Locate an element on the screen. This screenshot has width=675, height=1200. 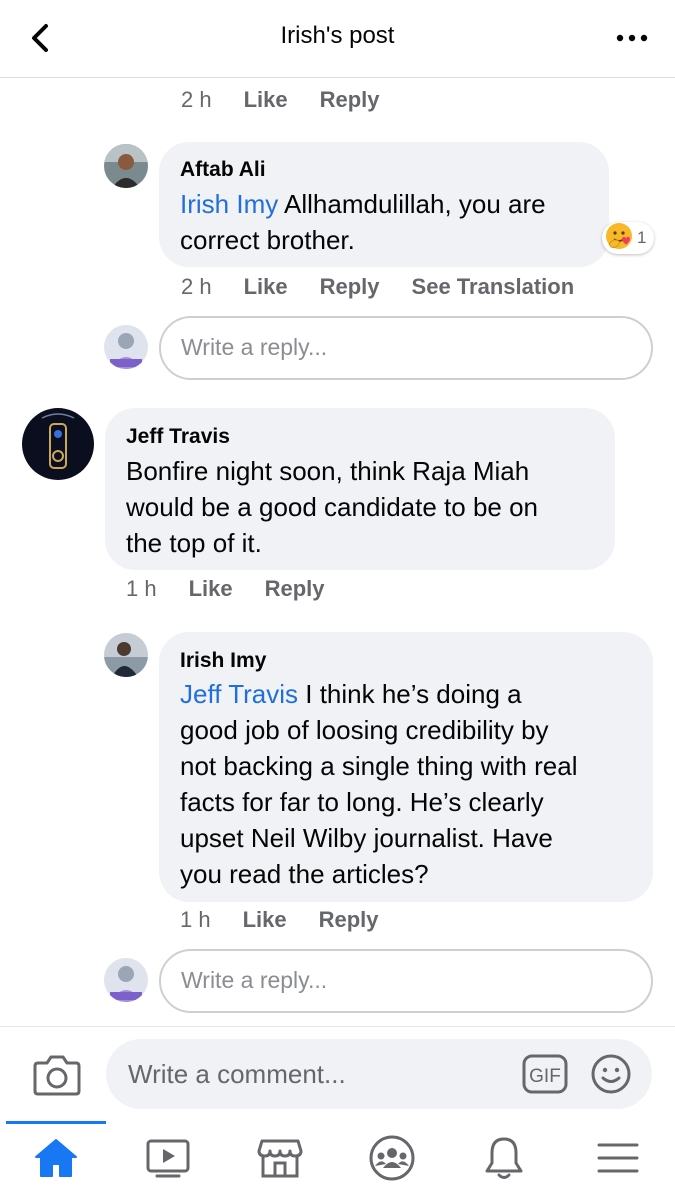
tab-groups is located at coordinates (392, 1160).